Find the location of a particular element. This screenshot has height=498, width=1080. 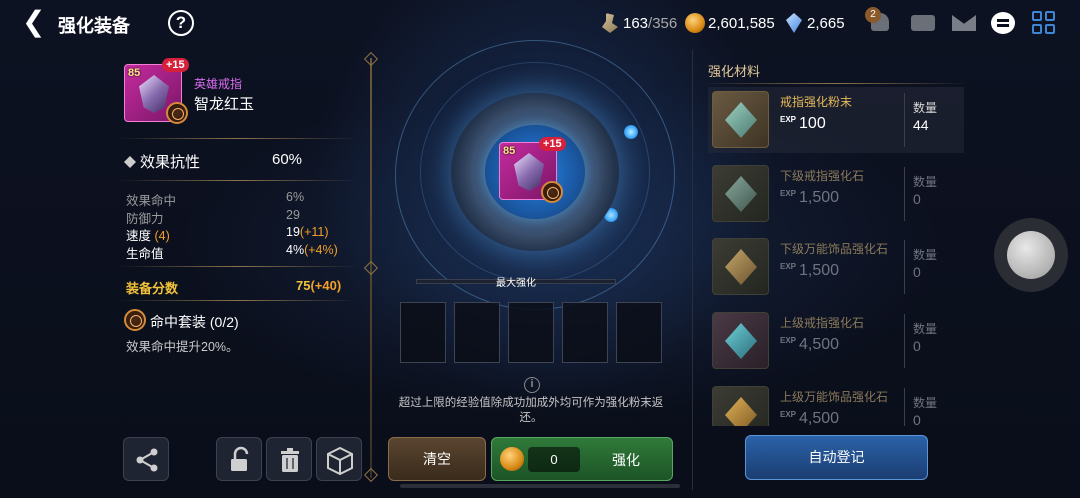

crystal-value: 2,665 is located at coordinates (826, 23).